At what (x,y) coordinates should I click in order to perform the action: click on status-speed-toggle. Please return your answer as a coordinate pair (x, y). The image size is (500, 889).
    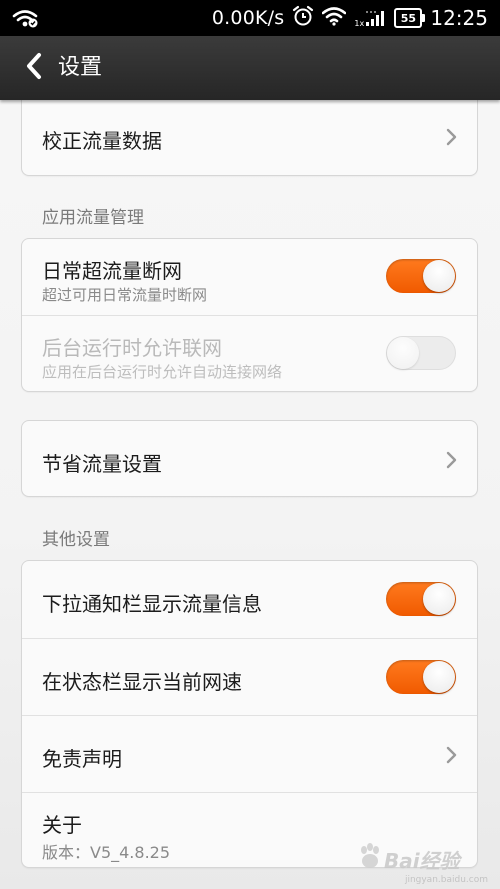
    Looking at the image, I should click on (421, 677).